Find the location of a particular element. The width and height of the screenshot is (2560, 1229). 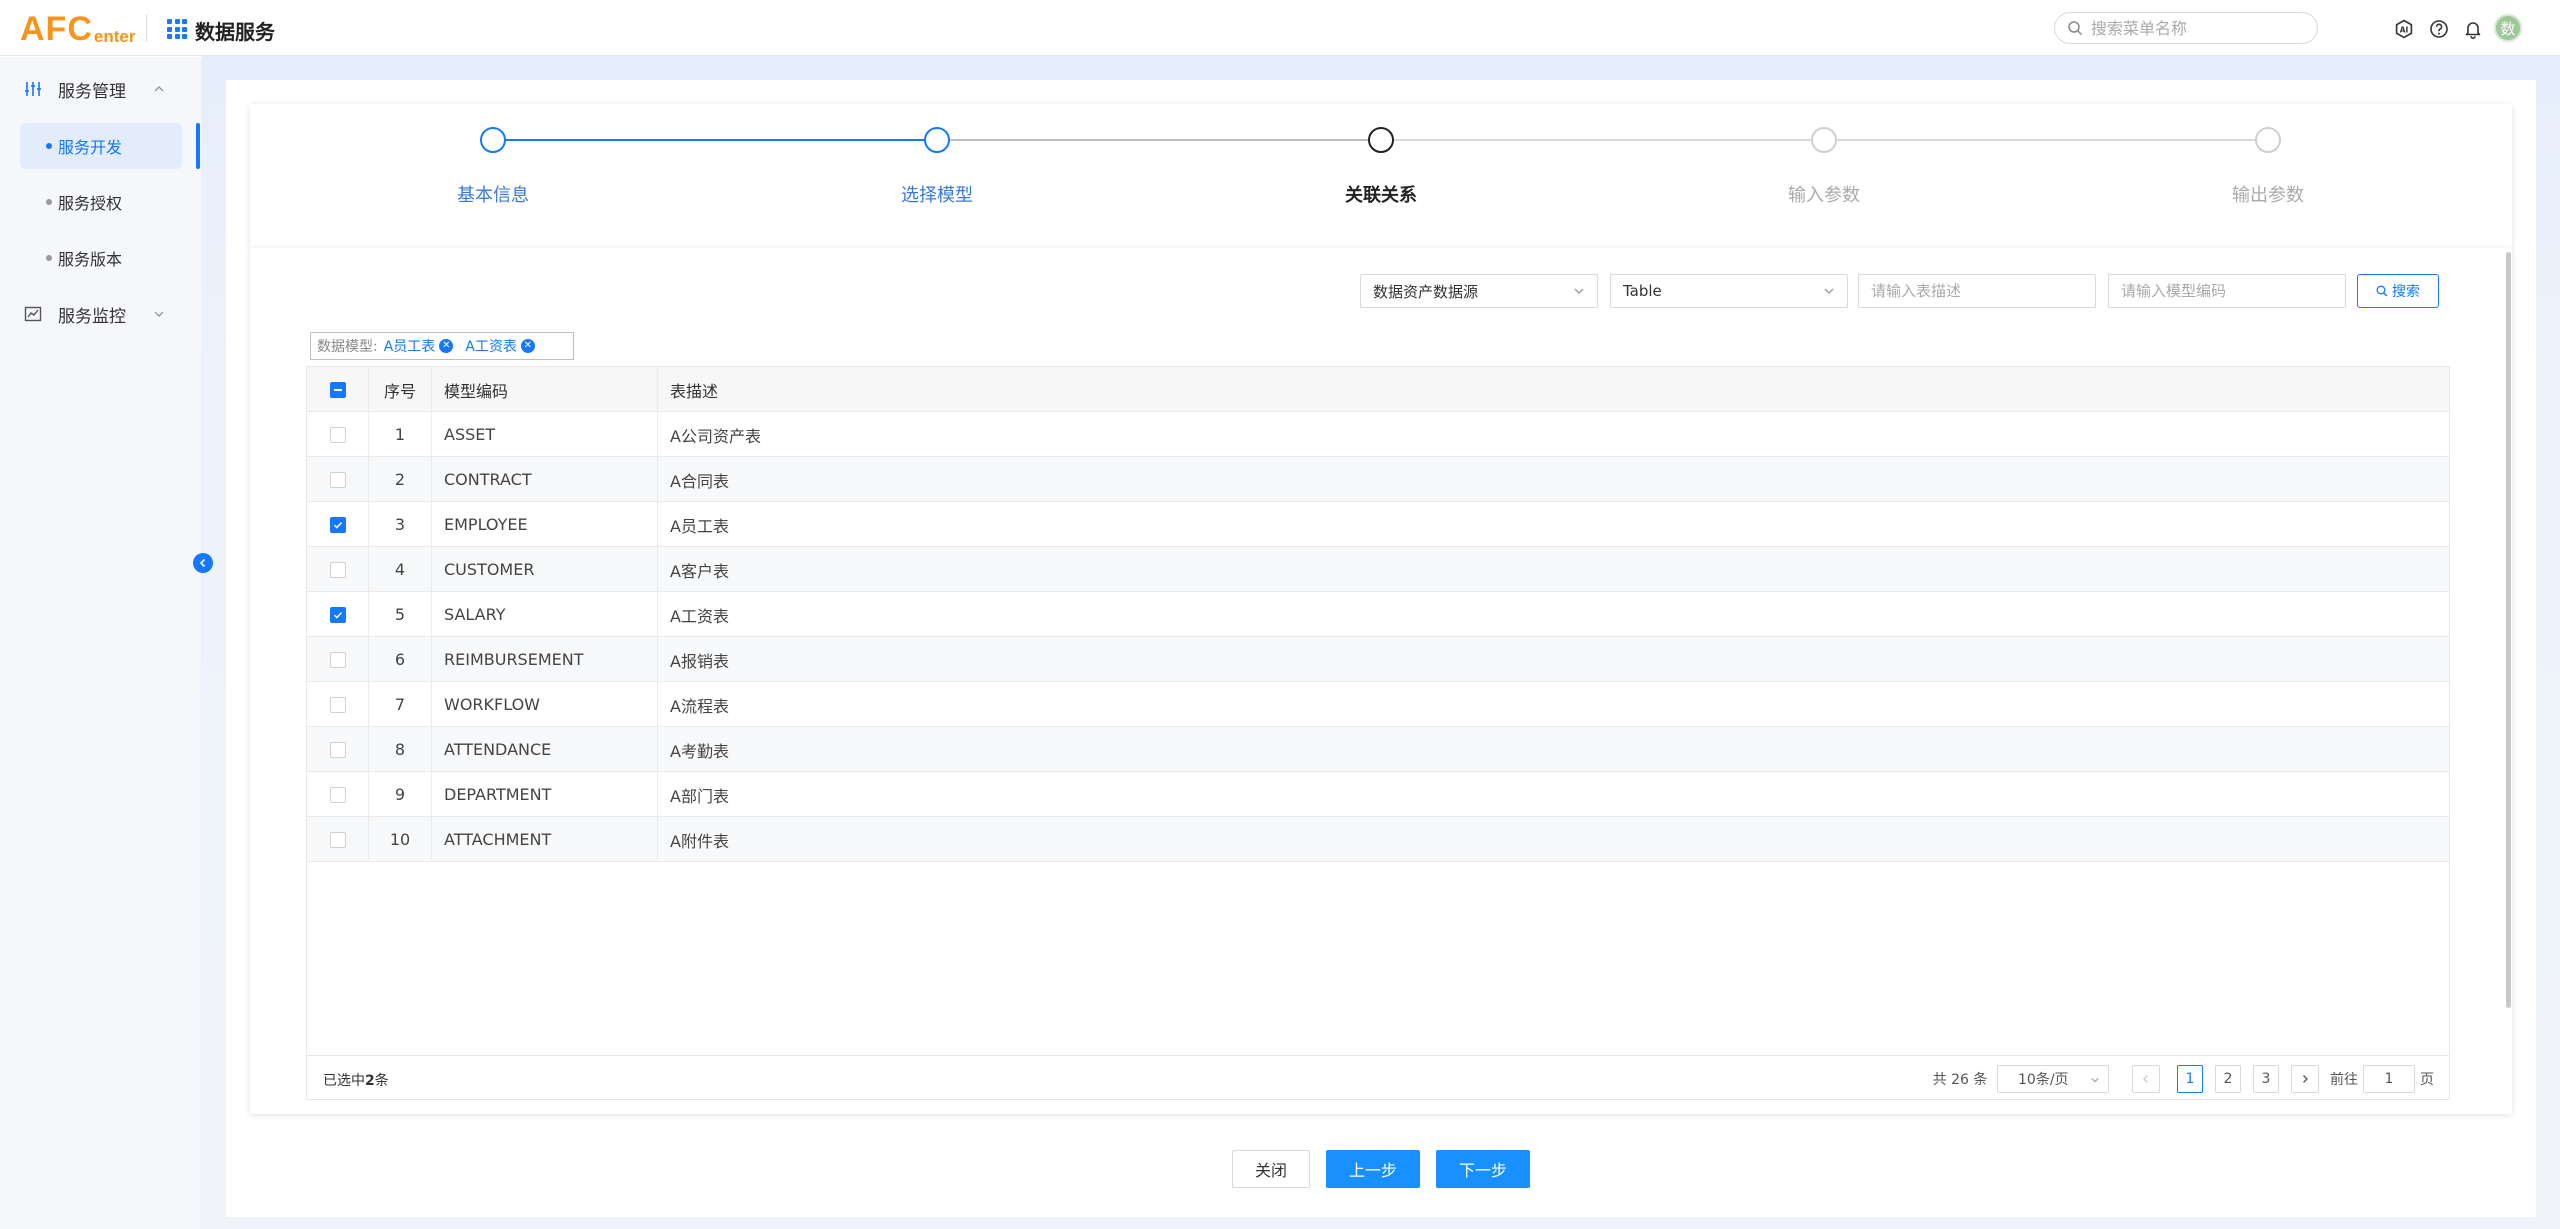

step-circle-relations is located at coordinates (1381, 140).